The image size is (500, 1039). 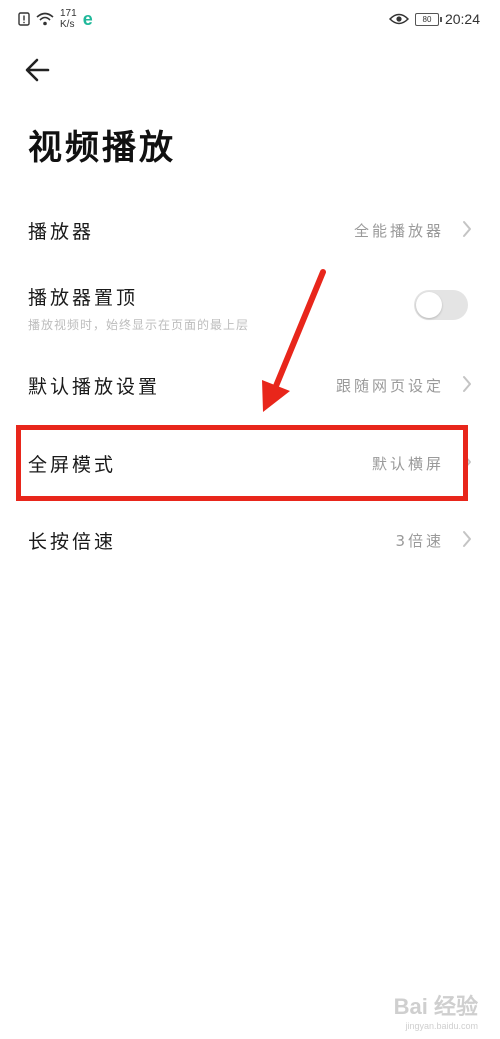 I want to click on settings-row-label: 播放器, so click(x=61, y=232).